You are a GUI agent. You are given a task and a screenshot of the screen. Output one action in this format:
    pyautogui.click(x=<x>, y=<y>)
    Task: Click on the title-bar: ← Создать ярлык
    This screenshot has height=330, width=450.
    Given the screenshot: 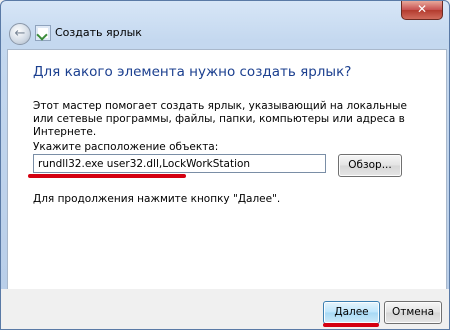 What is the action you would take?
    pyautogui.click(x=225, y=34)
    